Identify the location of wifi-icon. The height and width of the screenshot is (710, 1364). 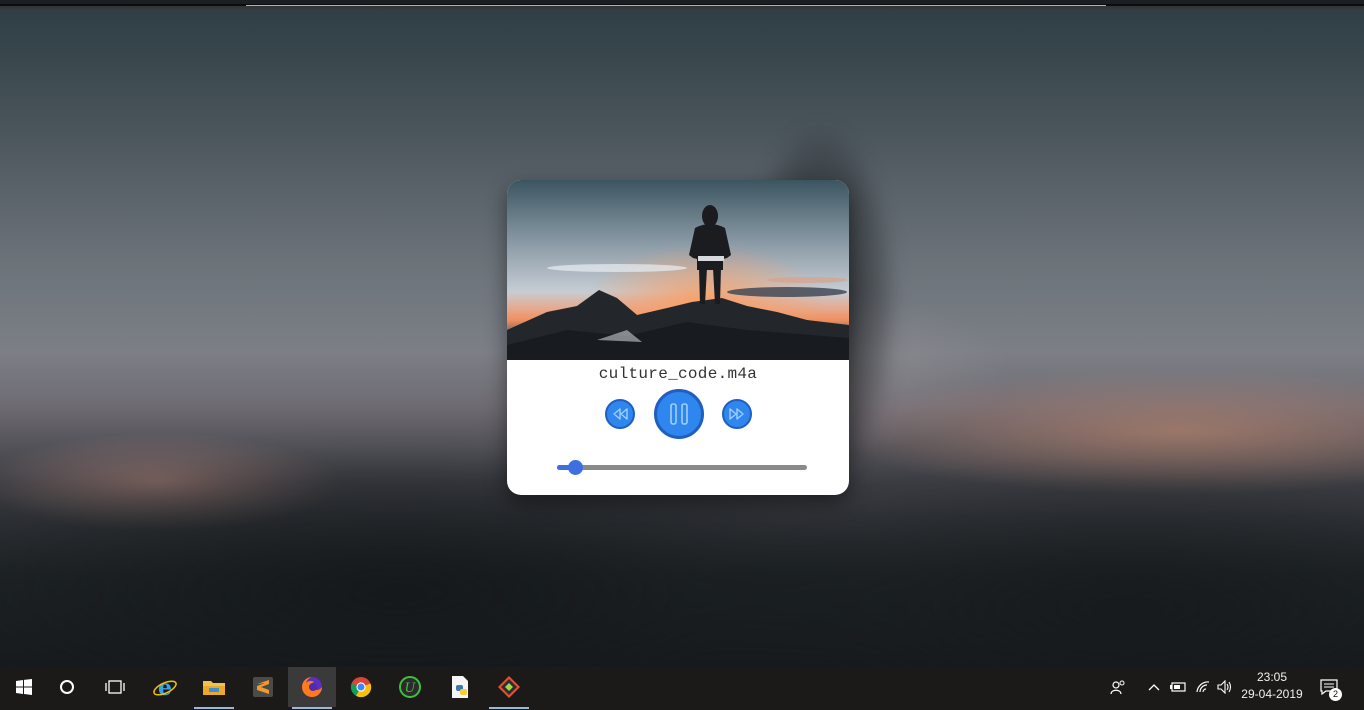
(1203, 687).